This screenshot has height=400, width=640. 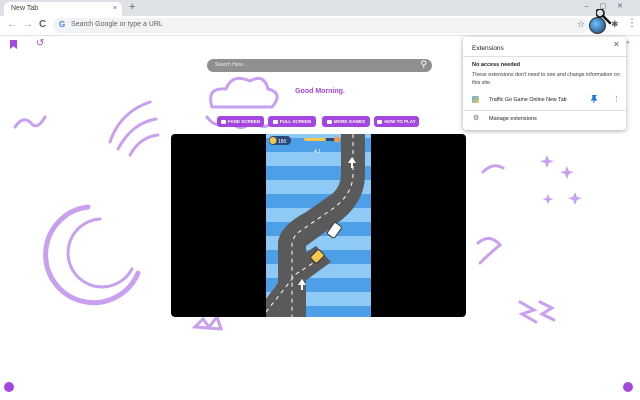 What do you see at coordinates (319, 65) in the screenshot?
I see `page-search-input: Search Here... ⚲` at bounding box center [319, 65].